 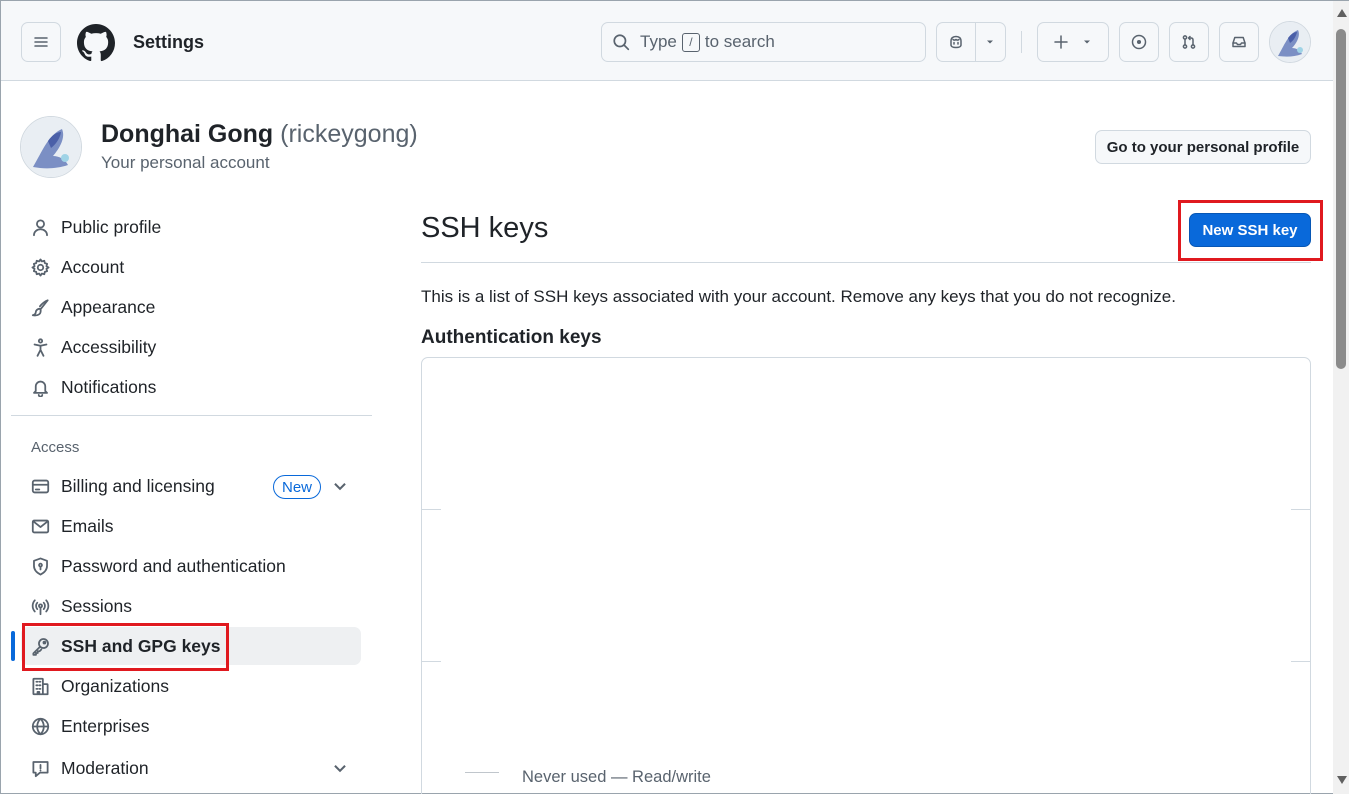 What do you see at coordinates (1290, 42) in the screenshot?
I see `user-avatar` at bounding box center [1290, 42].